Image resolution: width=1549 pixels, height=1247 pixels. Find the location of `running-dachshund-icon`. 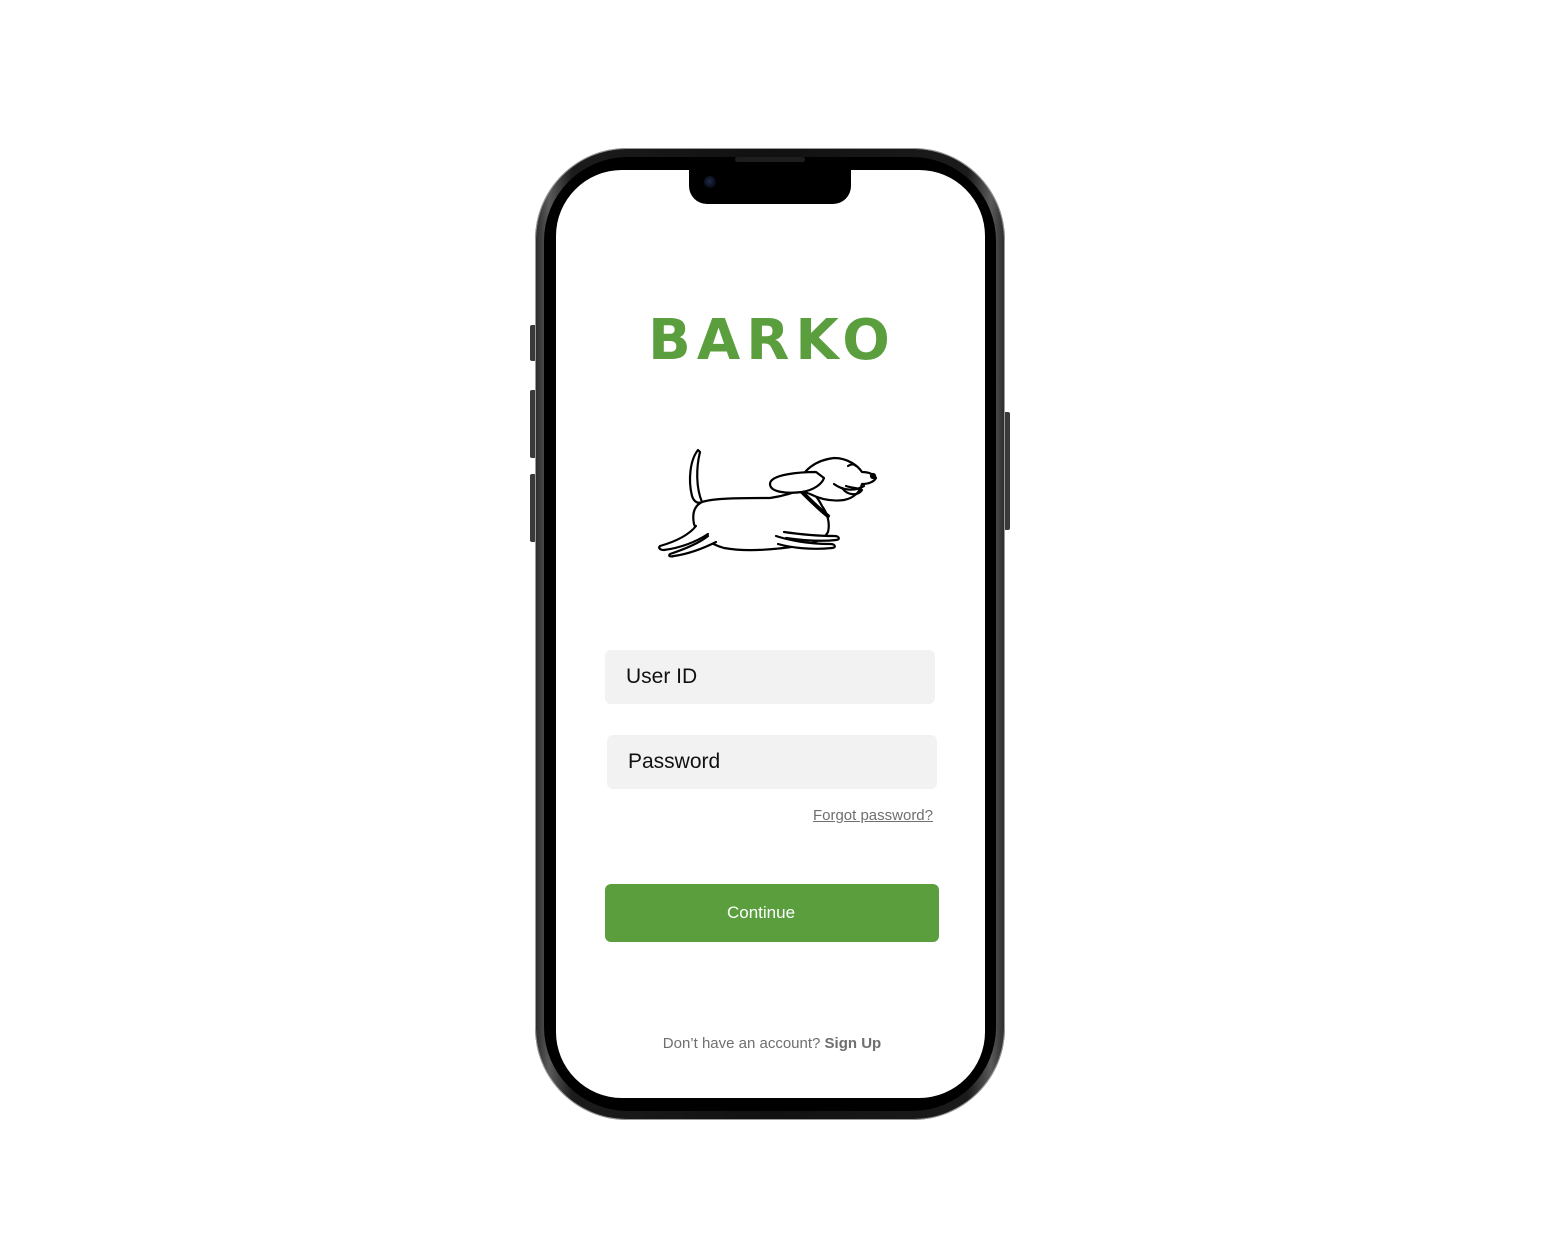

running-dachshund-icon is located at coordinates (768, 503).